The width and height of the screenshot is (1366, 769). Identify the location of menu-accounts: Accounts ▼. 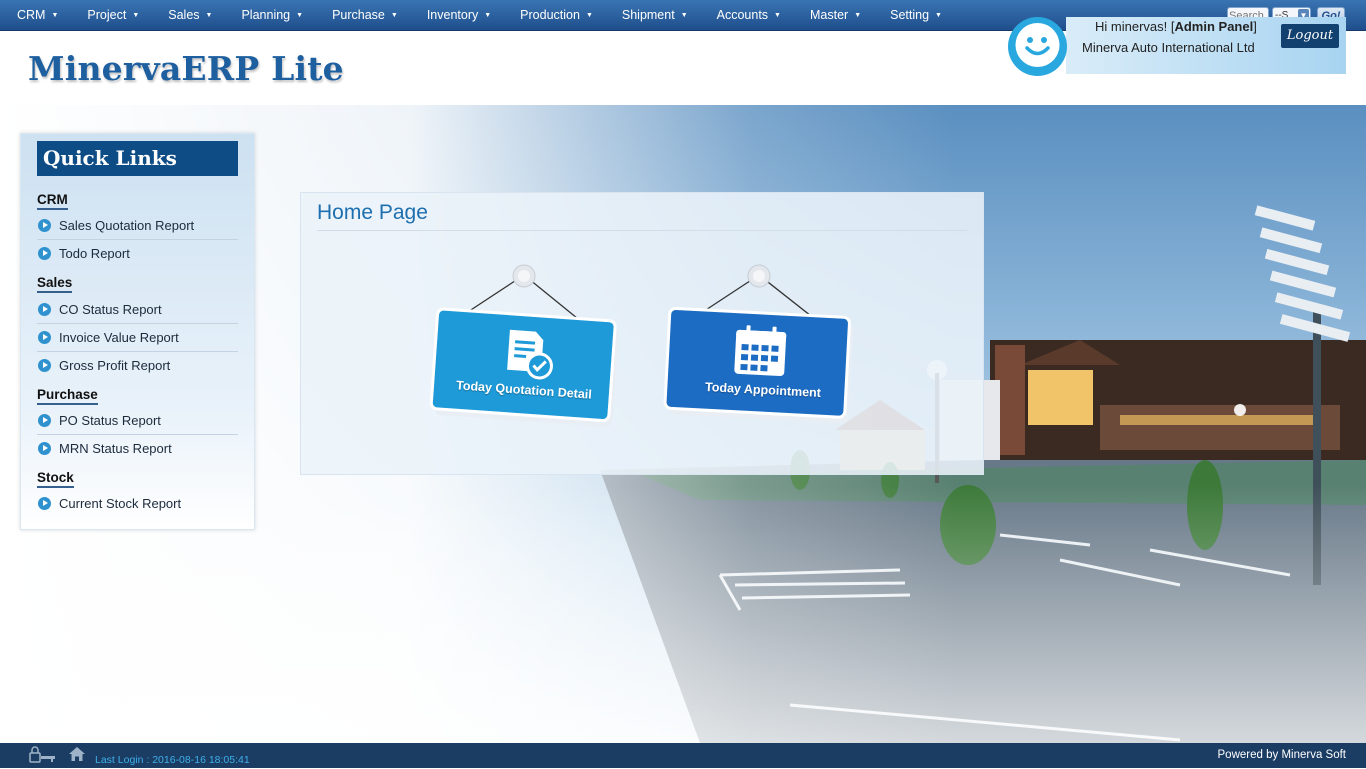
(740, 15).